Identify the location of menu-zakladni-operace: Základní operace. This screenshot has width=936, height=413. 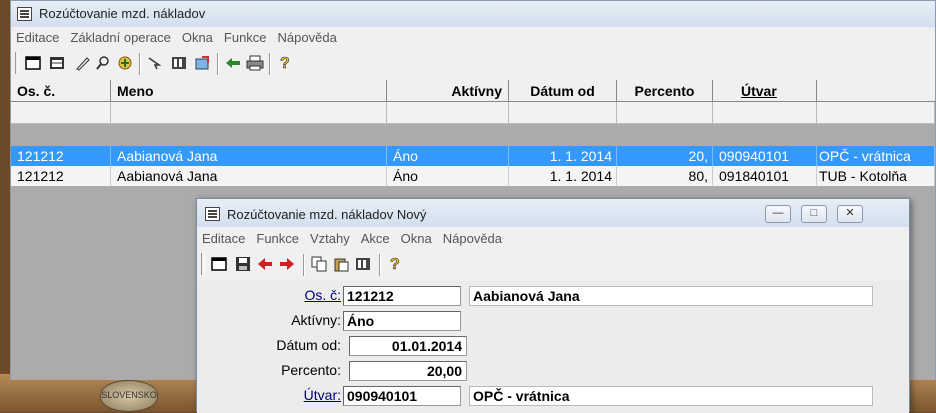
(120, 36).